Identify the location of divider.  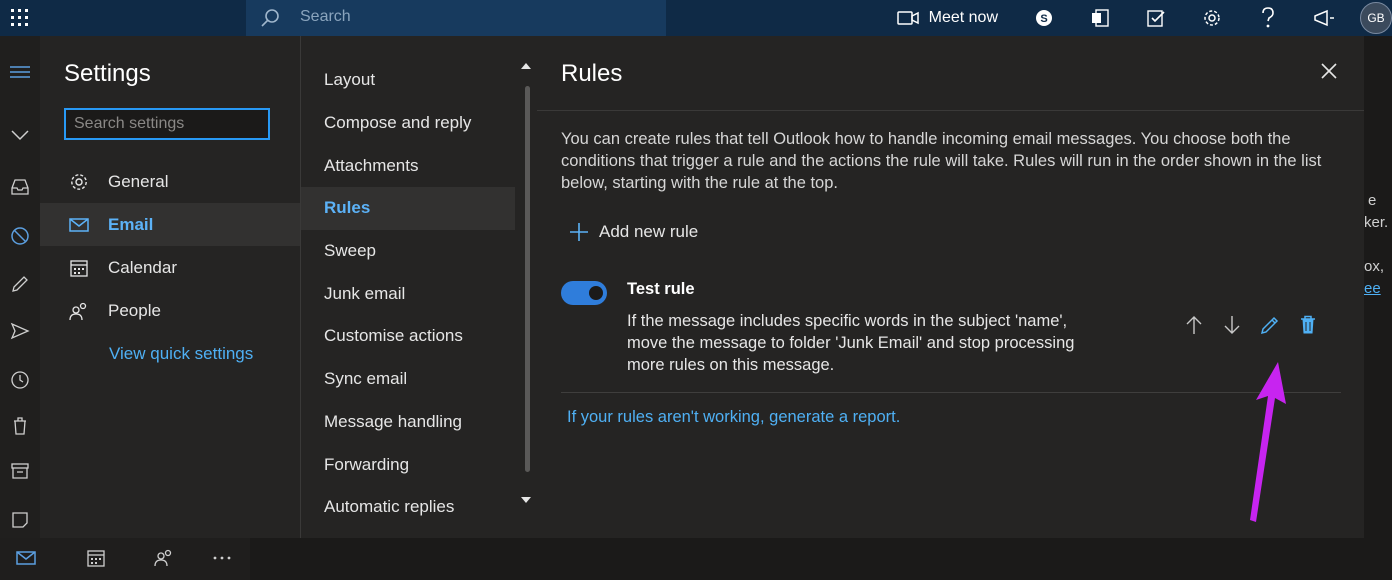
(950, 110).